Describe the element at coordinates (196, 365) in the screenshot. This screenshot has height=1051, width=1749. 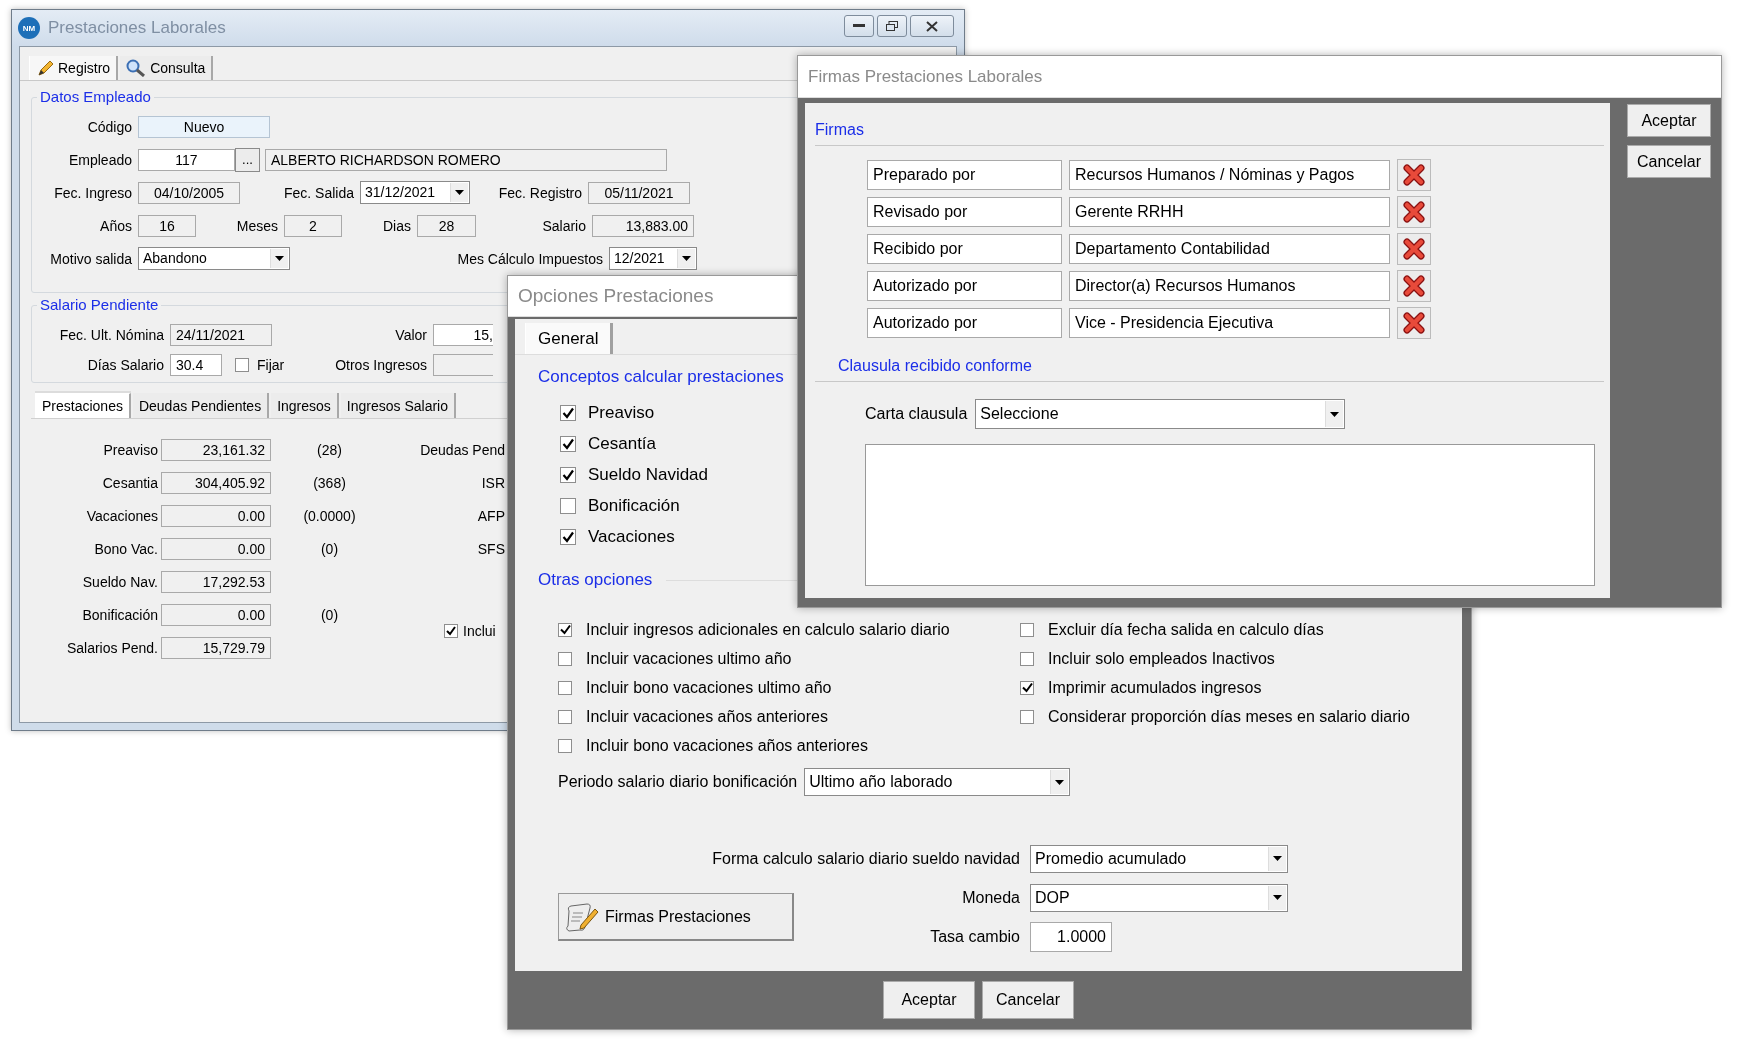
I see `days-field: 30.4` at that location.